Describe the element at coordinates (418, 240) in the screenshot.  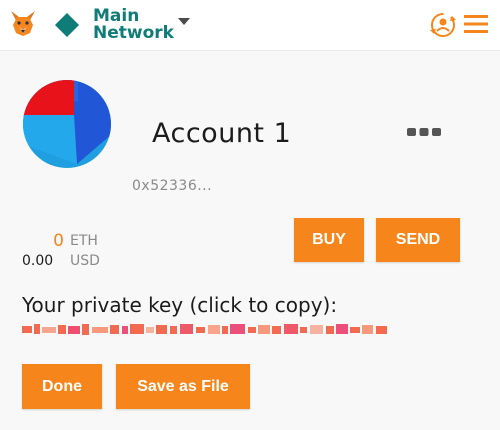
I see `send-button: SEND` at that location.